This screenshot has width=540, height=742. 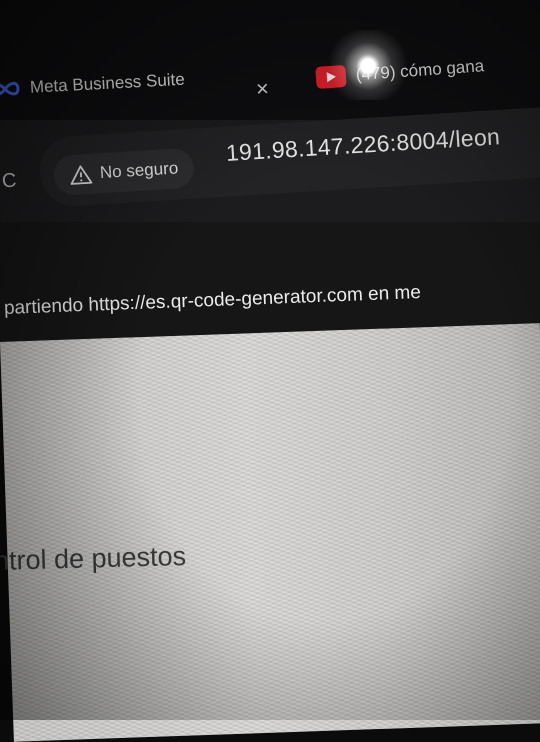 I want to click on tab-title: Meta Business Suite, so click(x=107, y=84).